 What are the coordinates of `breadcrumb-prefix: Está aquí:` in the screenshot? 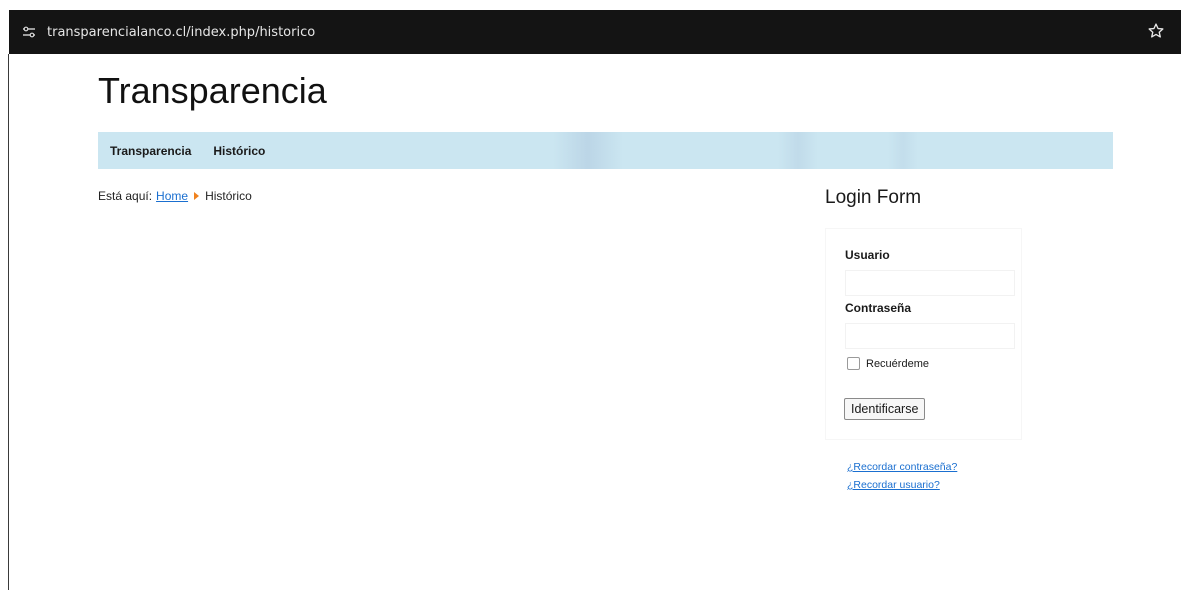 It's located at (125, 196).